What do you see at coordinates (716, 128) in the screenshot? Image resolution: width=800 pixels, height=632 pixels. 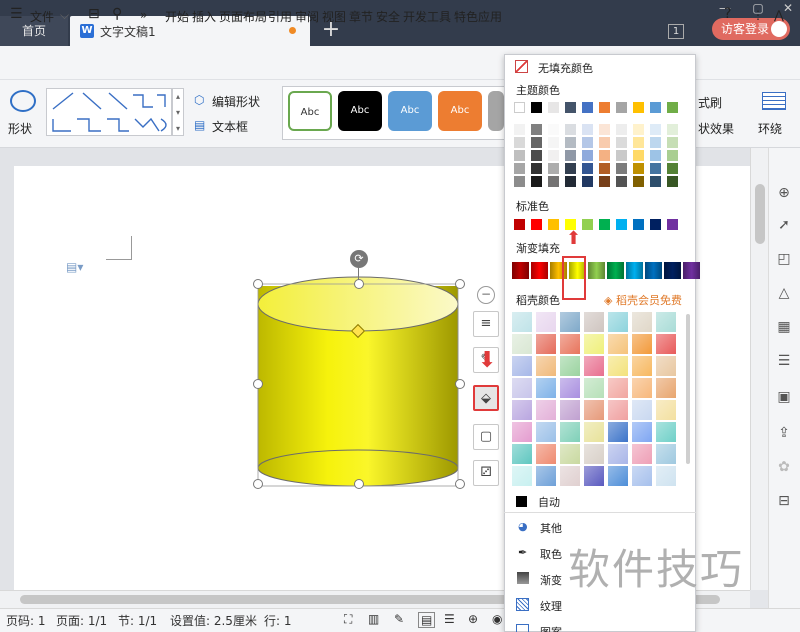 I see `shape-effect-button: 状效果` at bounding box center [716, 128].